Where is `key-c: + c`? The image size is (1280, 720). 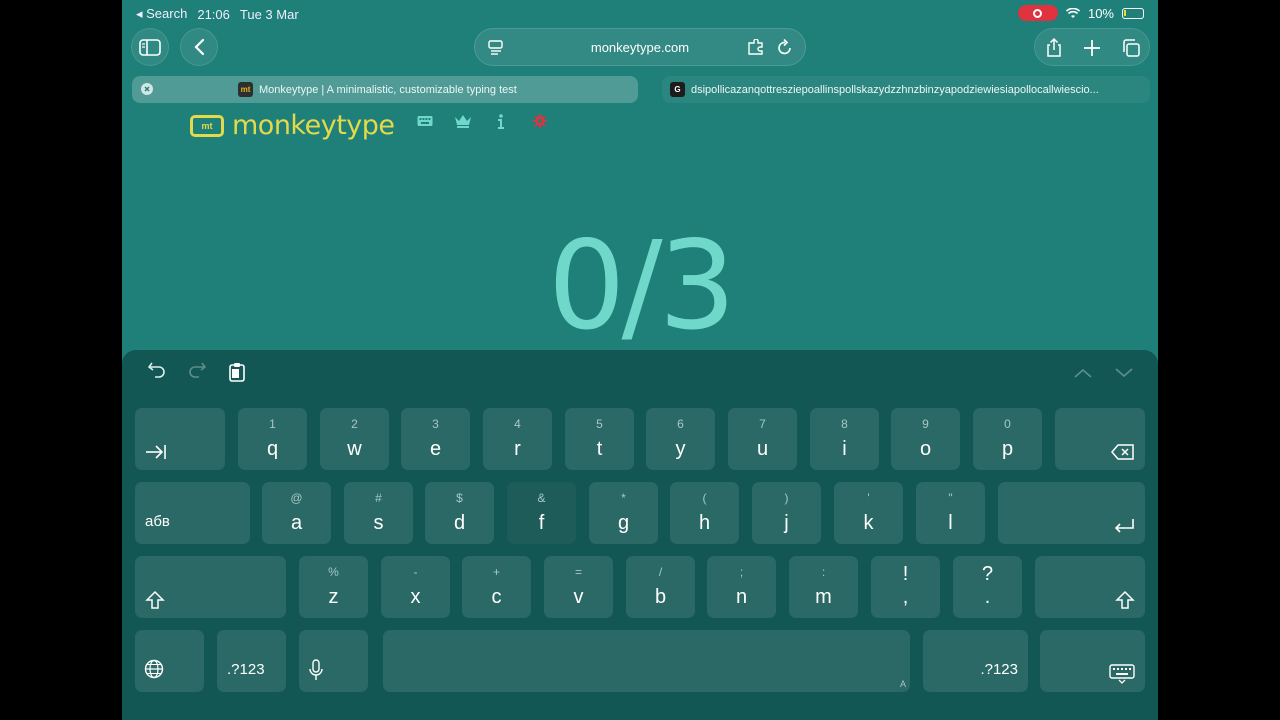 key-c: + c is located at coordinates (496, 587).